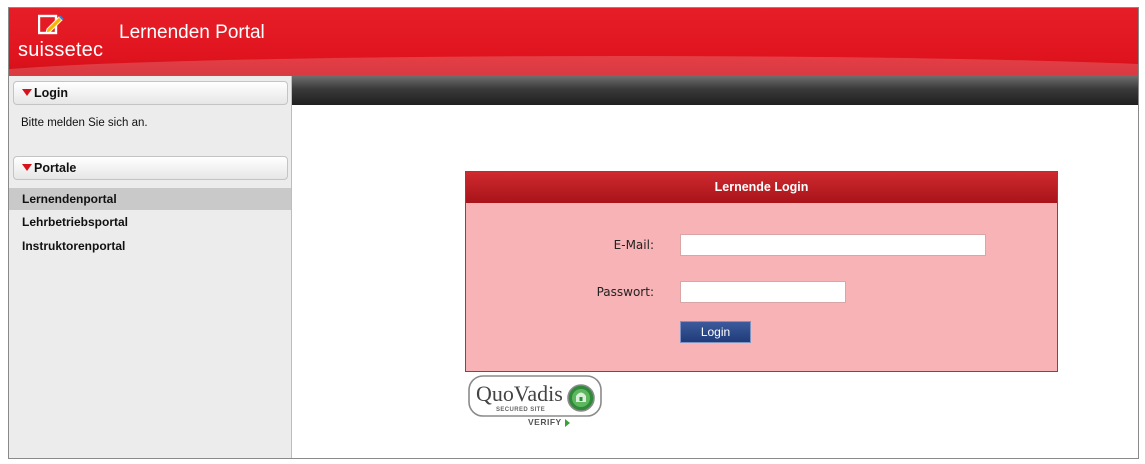 The height and width of the screenshot is (464, 1145). What do you see at coordinates (761, 187) in the screenshot?
I see `login-panel-title: Lernende Login` at bounding box center [761, 187].